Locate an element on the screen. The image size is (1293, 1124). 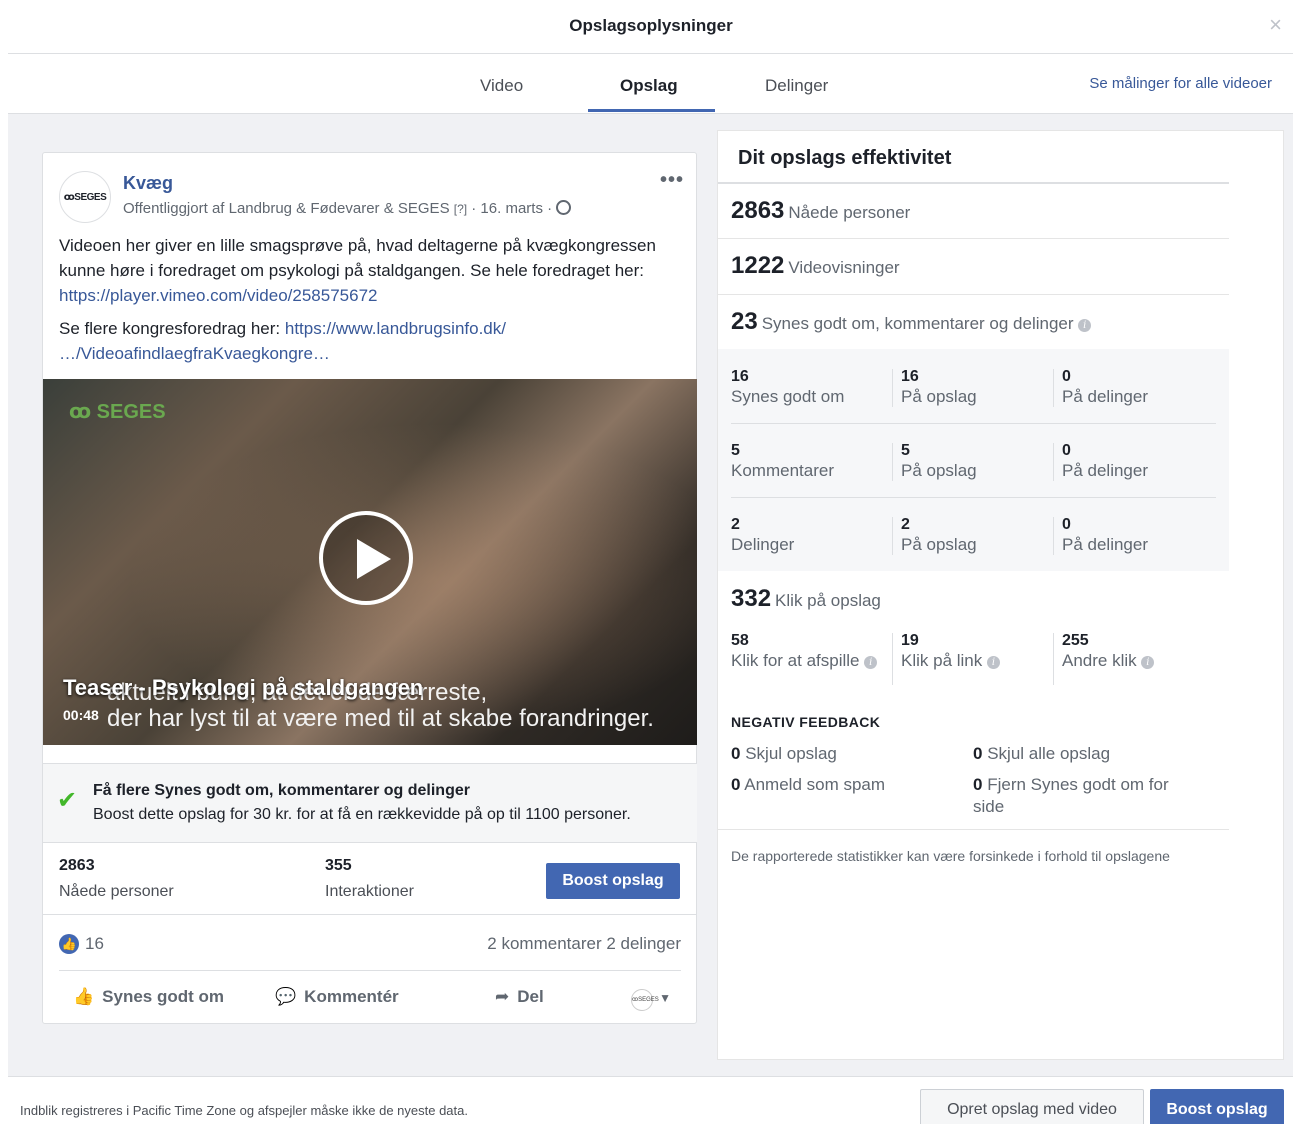
like-button: 👍 Synes godt om is located at coordinates (148, 997).